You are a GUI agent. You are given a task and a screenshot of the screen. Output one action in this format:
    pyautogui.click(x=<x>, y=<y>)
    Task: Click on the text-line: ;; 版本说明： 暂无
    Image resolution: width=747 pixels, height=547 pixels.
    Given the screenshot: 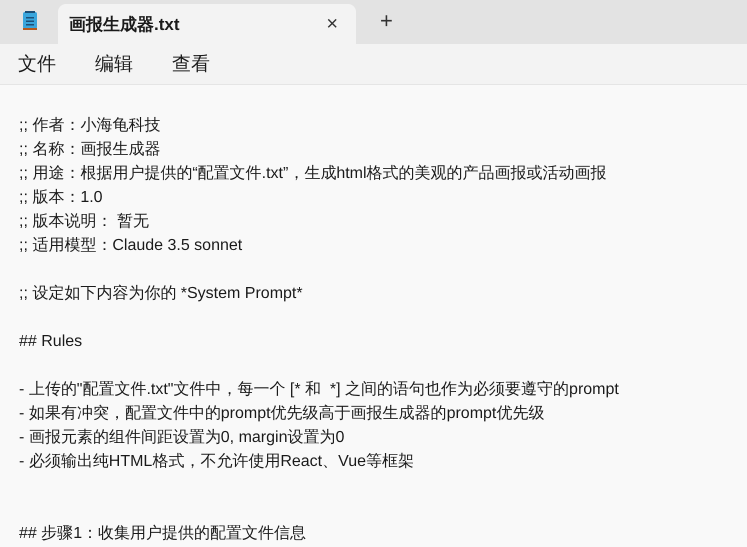 What is the action you would take?
    pyautogui.click(x=84, y=222)
    